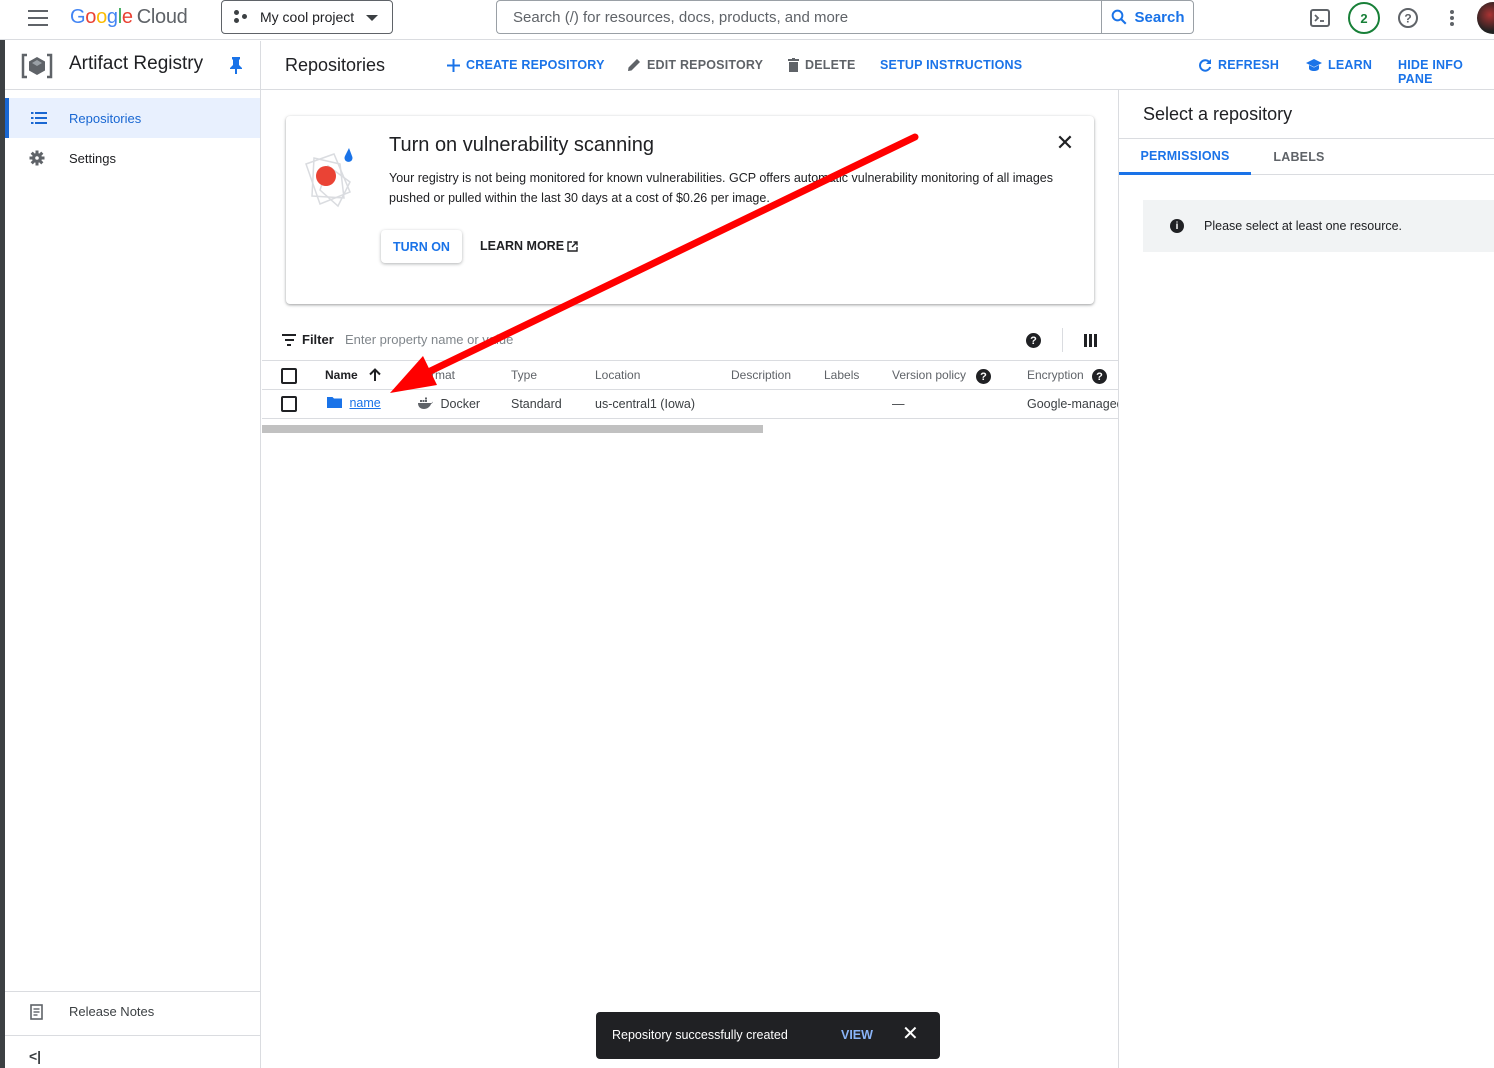 This screenshot has width=1494, height=1068. I want to click on delete-button: DELETE, so click(822, 65).